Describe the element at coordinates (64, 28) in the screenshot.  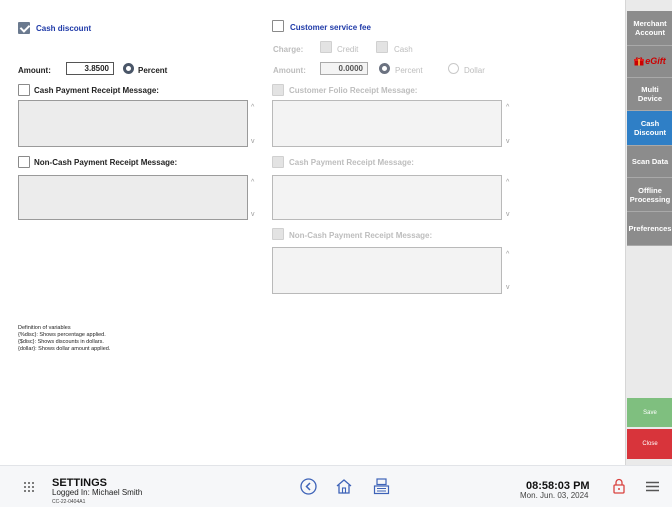
I see `cash-discount-label: Cash discount` at that location.